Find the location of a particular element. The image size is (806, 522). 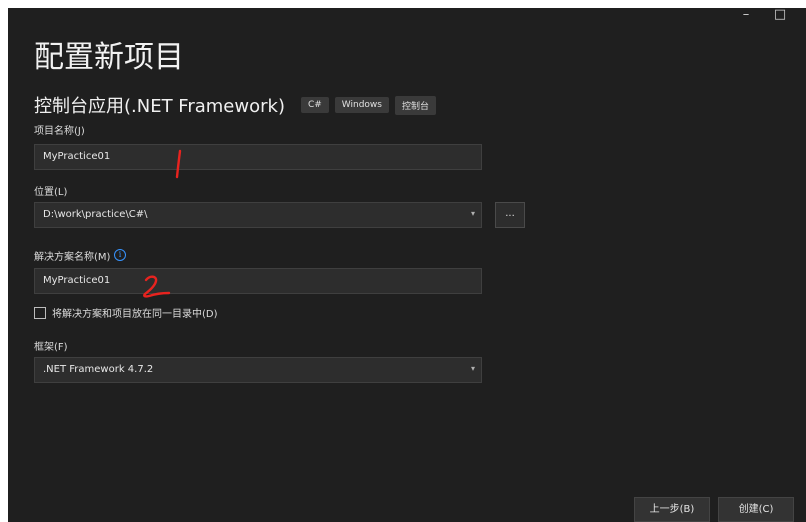

project-name-label: 项目名称(J) is located at coordinates (59, 131).